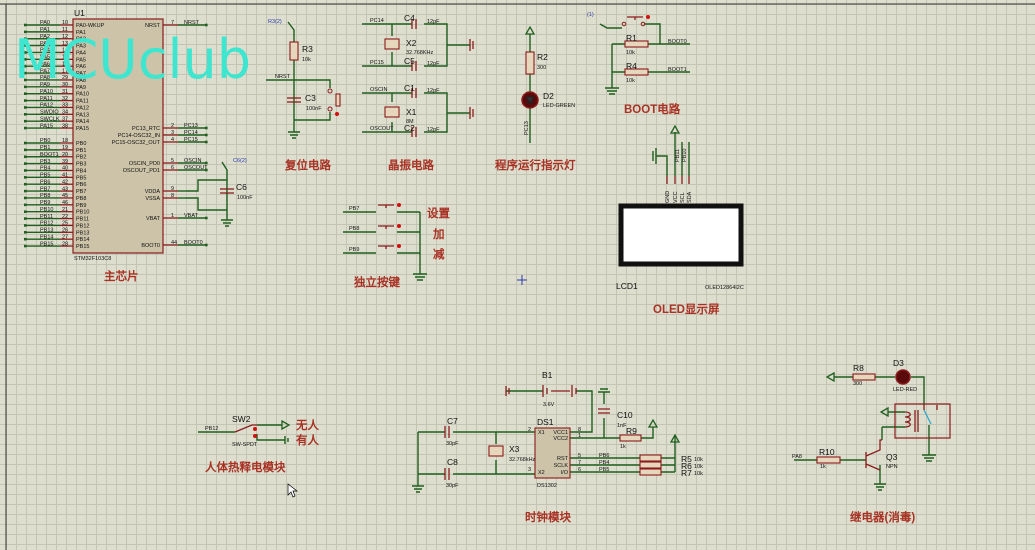 The width and height of the screenshot is (1035, 550). Describe the element at coordinates (307, 425) in the screenshot. I see `pir-label-none: 无人` at that location.